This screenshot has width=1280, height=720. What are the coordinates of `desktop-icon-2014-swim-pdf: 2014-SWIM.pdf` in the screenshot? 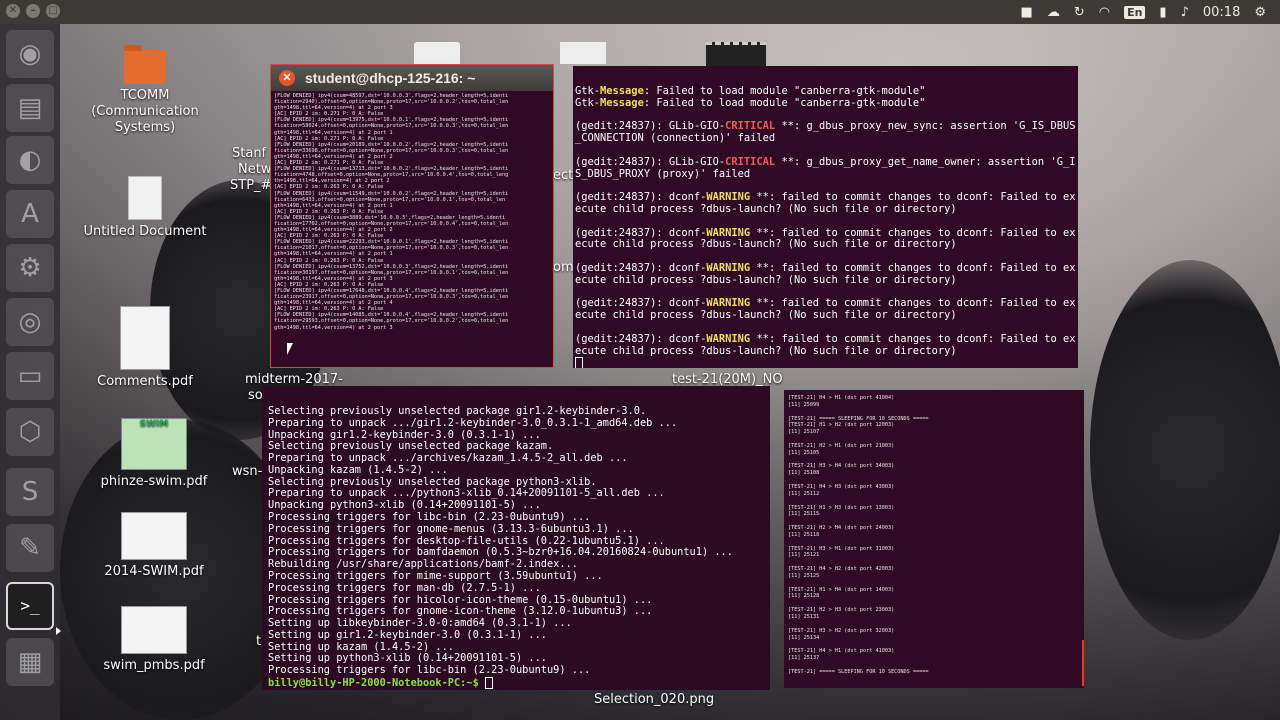 It's located at (154, 546).